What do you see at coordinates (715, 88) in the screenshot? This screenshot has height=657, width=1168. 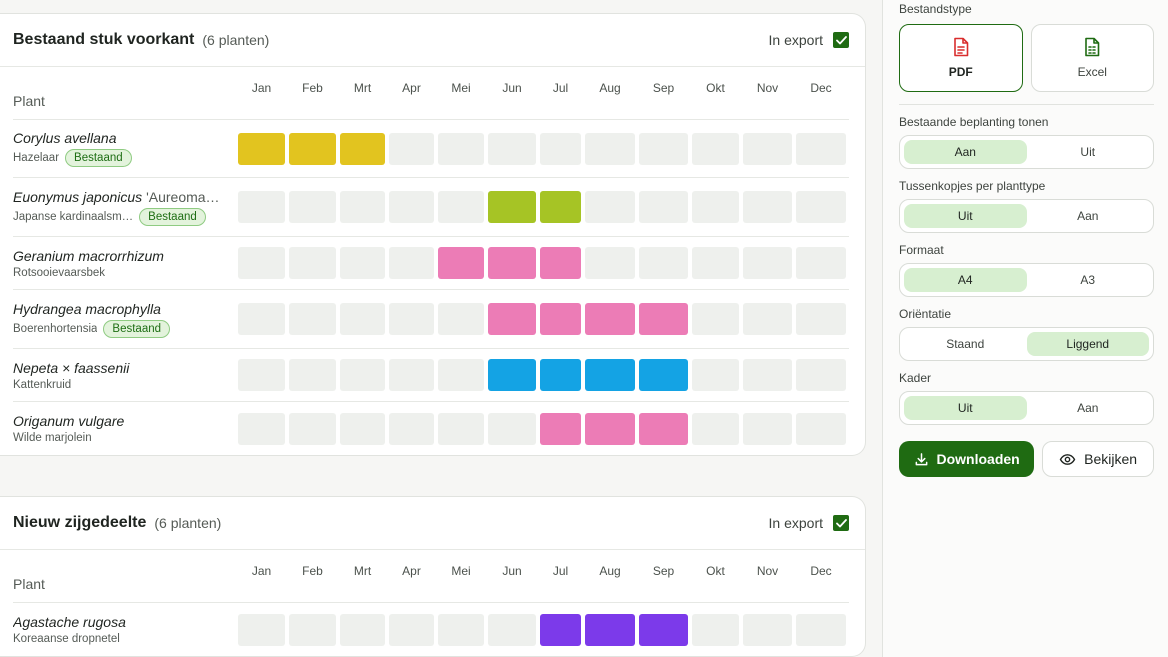 I see `month-header: Okt` at bounding box center [715, 88].